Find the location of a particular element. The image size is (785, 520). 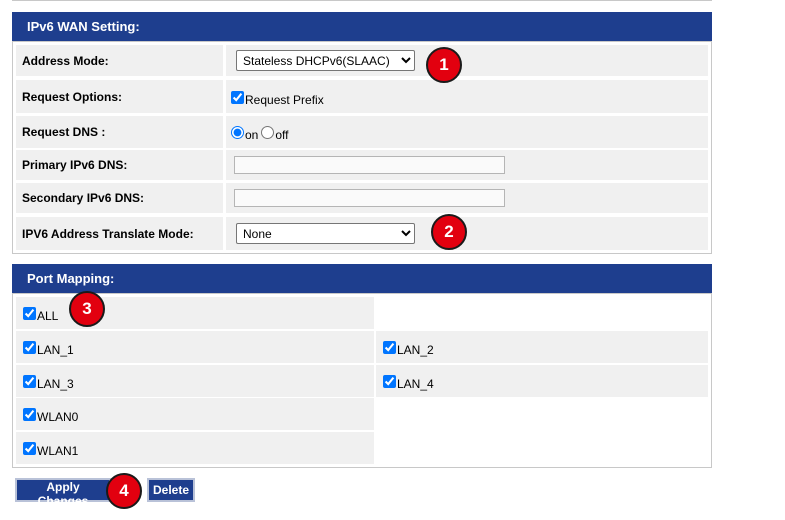

request-dns-off-option: off is located at coordinates (274, 133).